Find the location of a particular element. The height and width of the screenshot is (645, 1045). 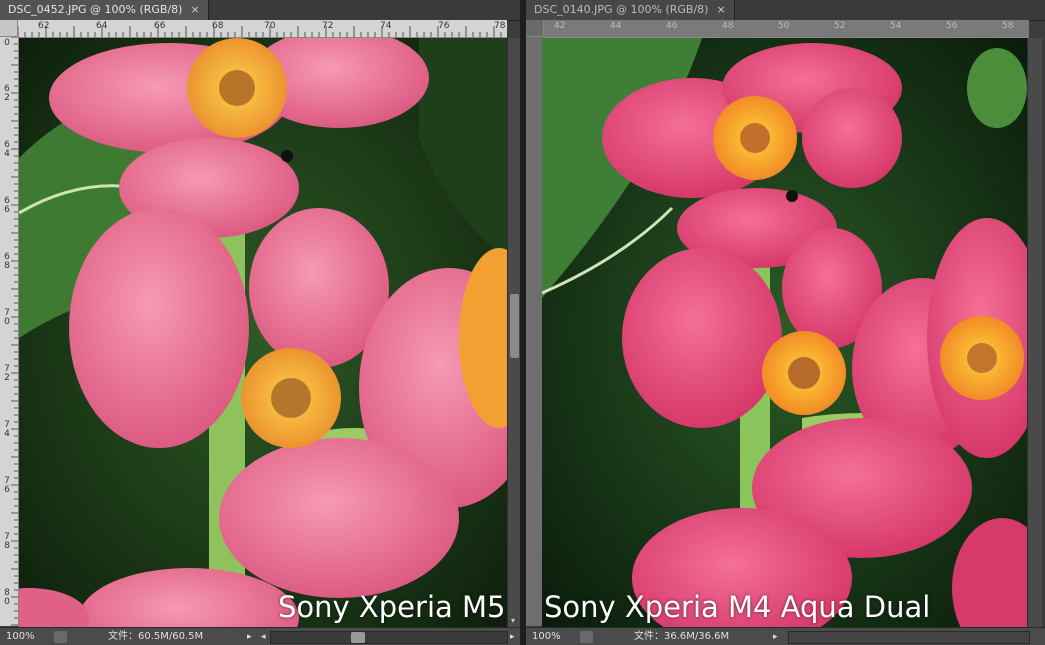

ruler-tick-label: 66 is located at coordinates (160, 26).